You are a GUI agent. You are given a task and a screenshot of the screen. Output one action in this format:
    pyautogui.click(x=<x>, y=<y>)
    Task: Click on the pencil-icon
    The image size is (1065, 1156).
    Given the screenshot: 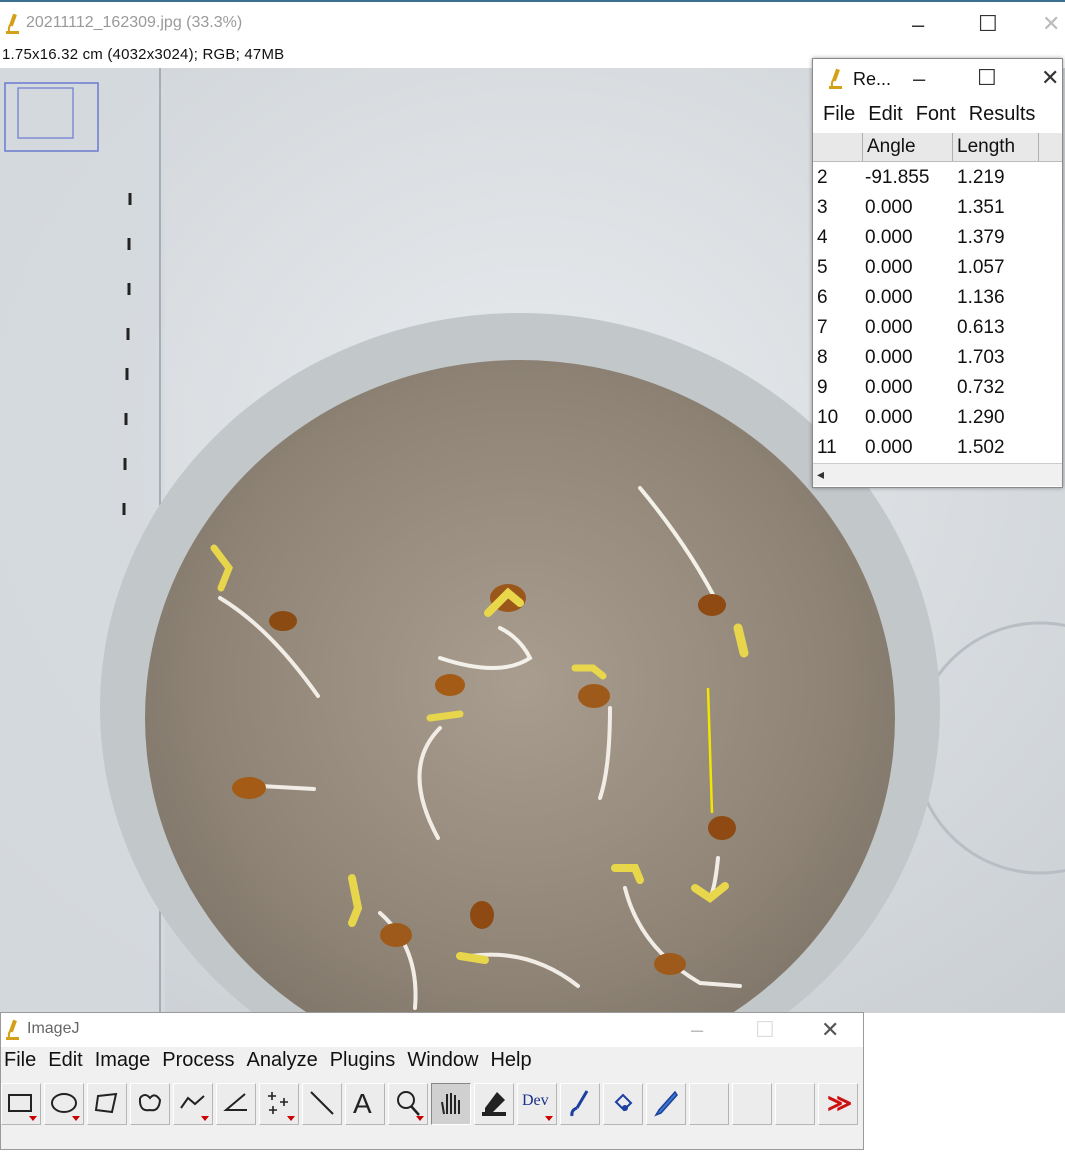 What is the action you would take?
    pyautogui.click(x=666, y=1103)
    